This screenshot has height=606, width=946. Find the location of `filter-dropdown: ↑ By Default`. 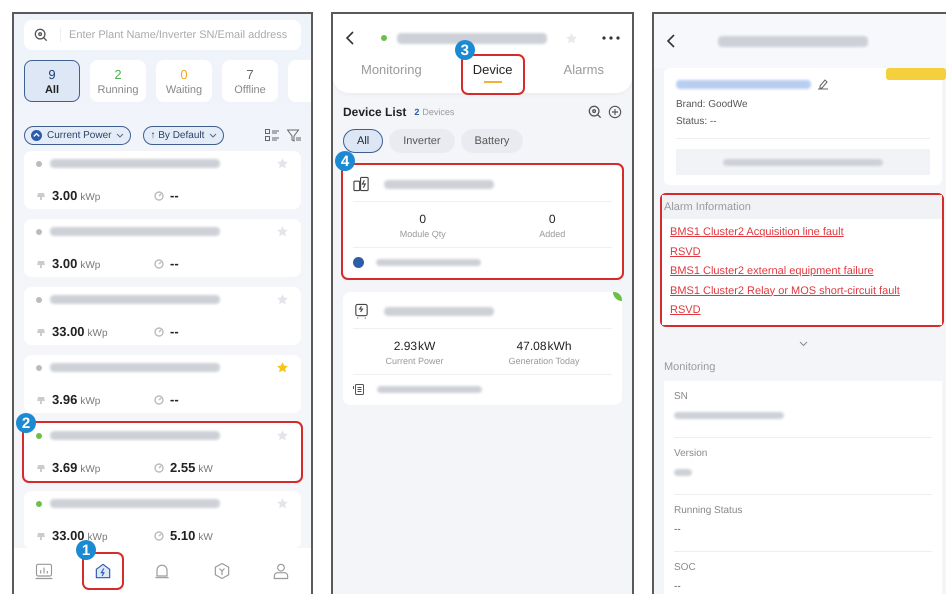

filter-dropdown: ↑ By Default is located at coordinates (183, 135).